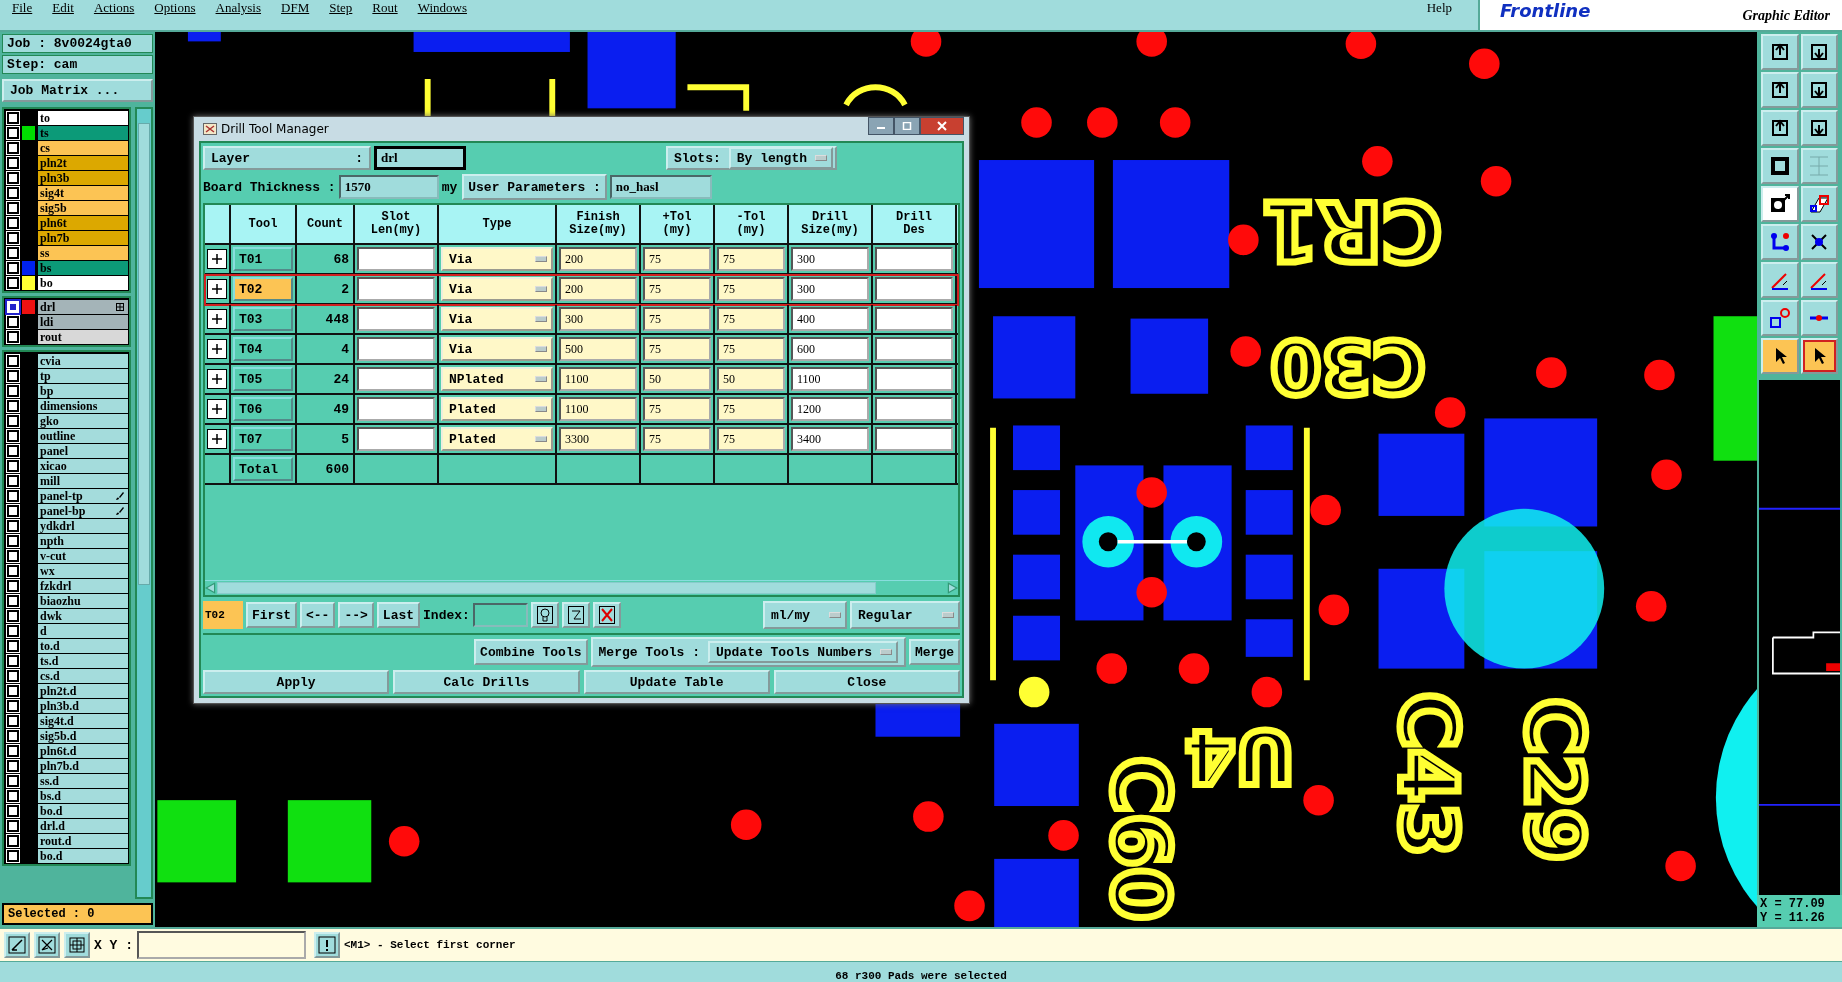 The height and width of the screenshot is (982, 1842). I want to click on plus-tolerance-field: 50, so click(677, 379).